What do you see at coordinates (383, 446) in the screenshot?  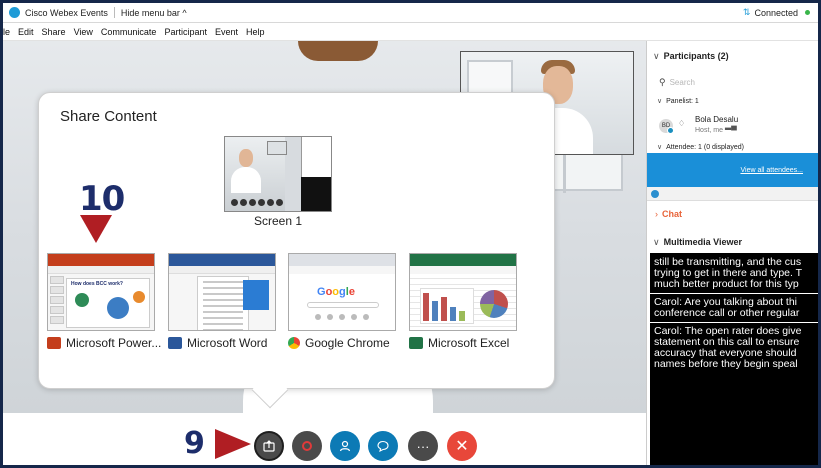 I see `chat-button` at bounding box center [383, 446].